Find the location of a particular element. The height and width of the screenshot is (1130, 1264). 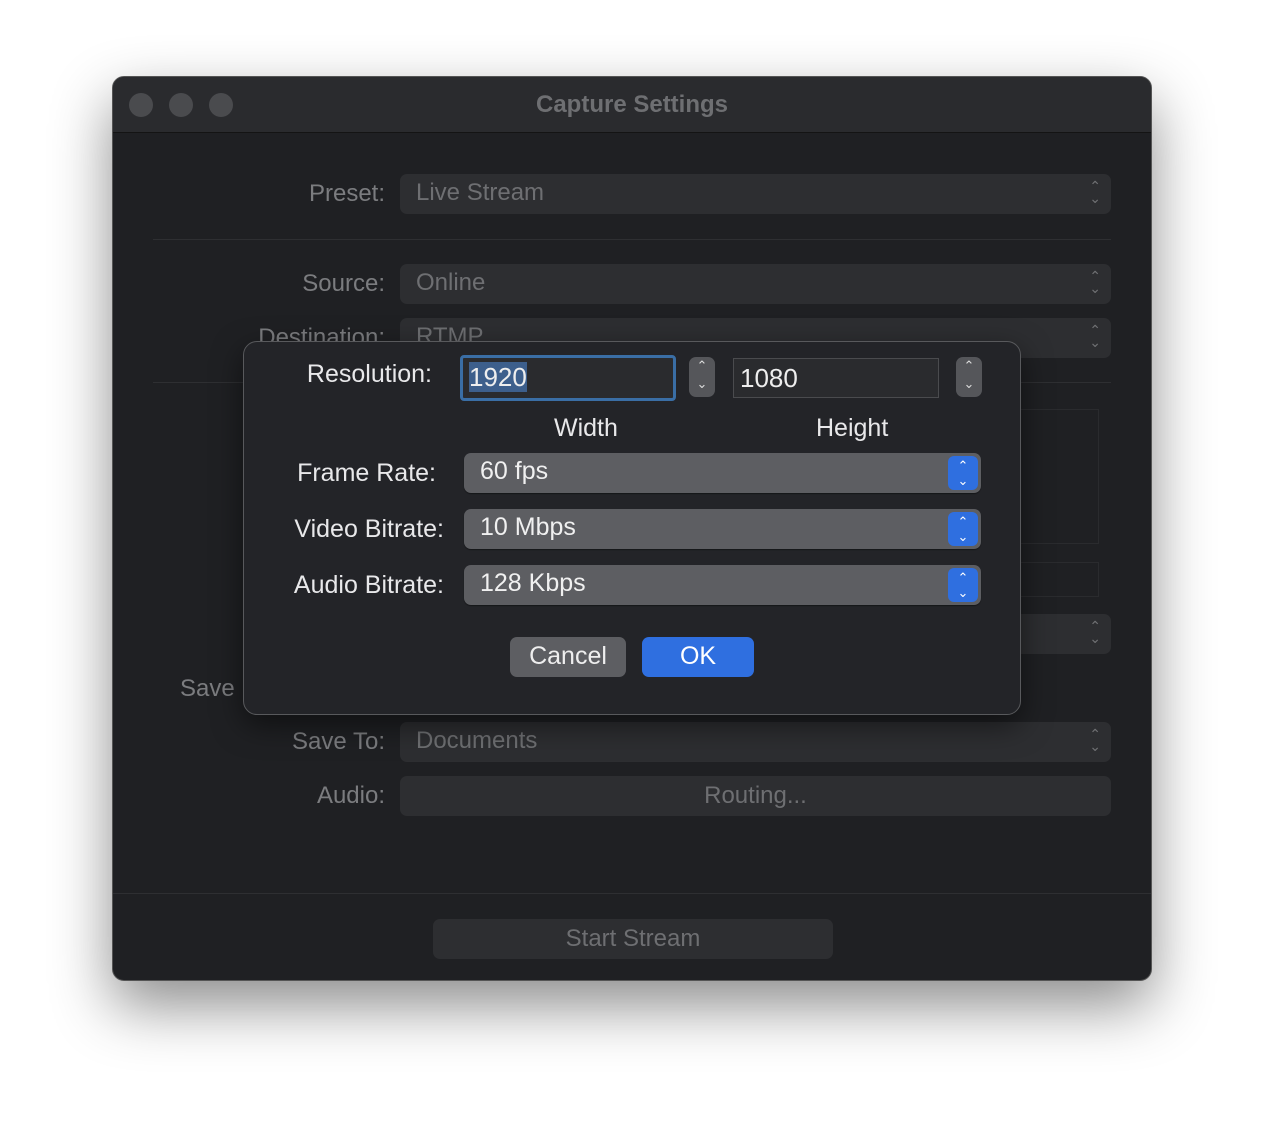

audio-bitrate-popup: 128 Kbps ⌃ ⌄ is located at coordinates (722, 585).